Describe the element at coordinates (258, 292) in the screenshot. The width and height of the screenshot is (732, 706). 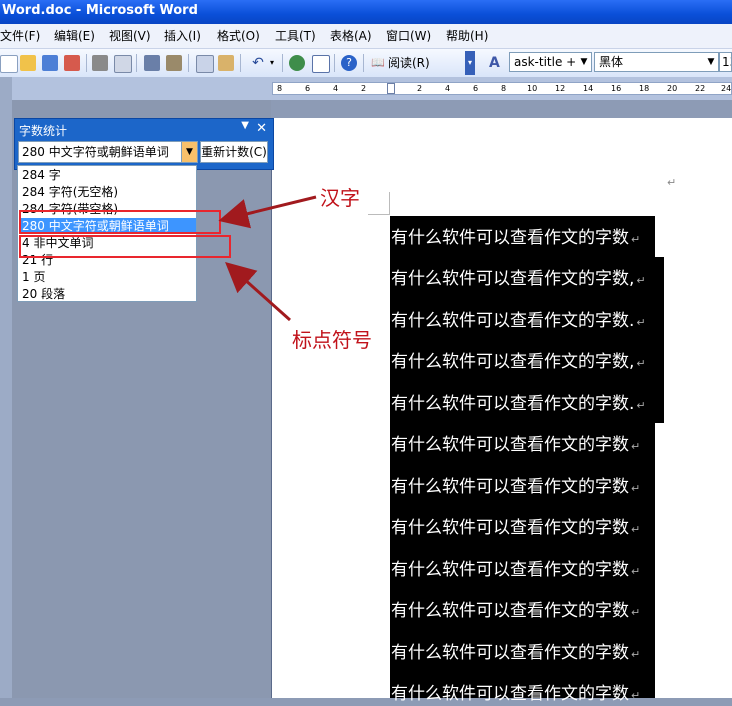
I see `arrow-to-punctuation-box` at that location.